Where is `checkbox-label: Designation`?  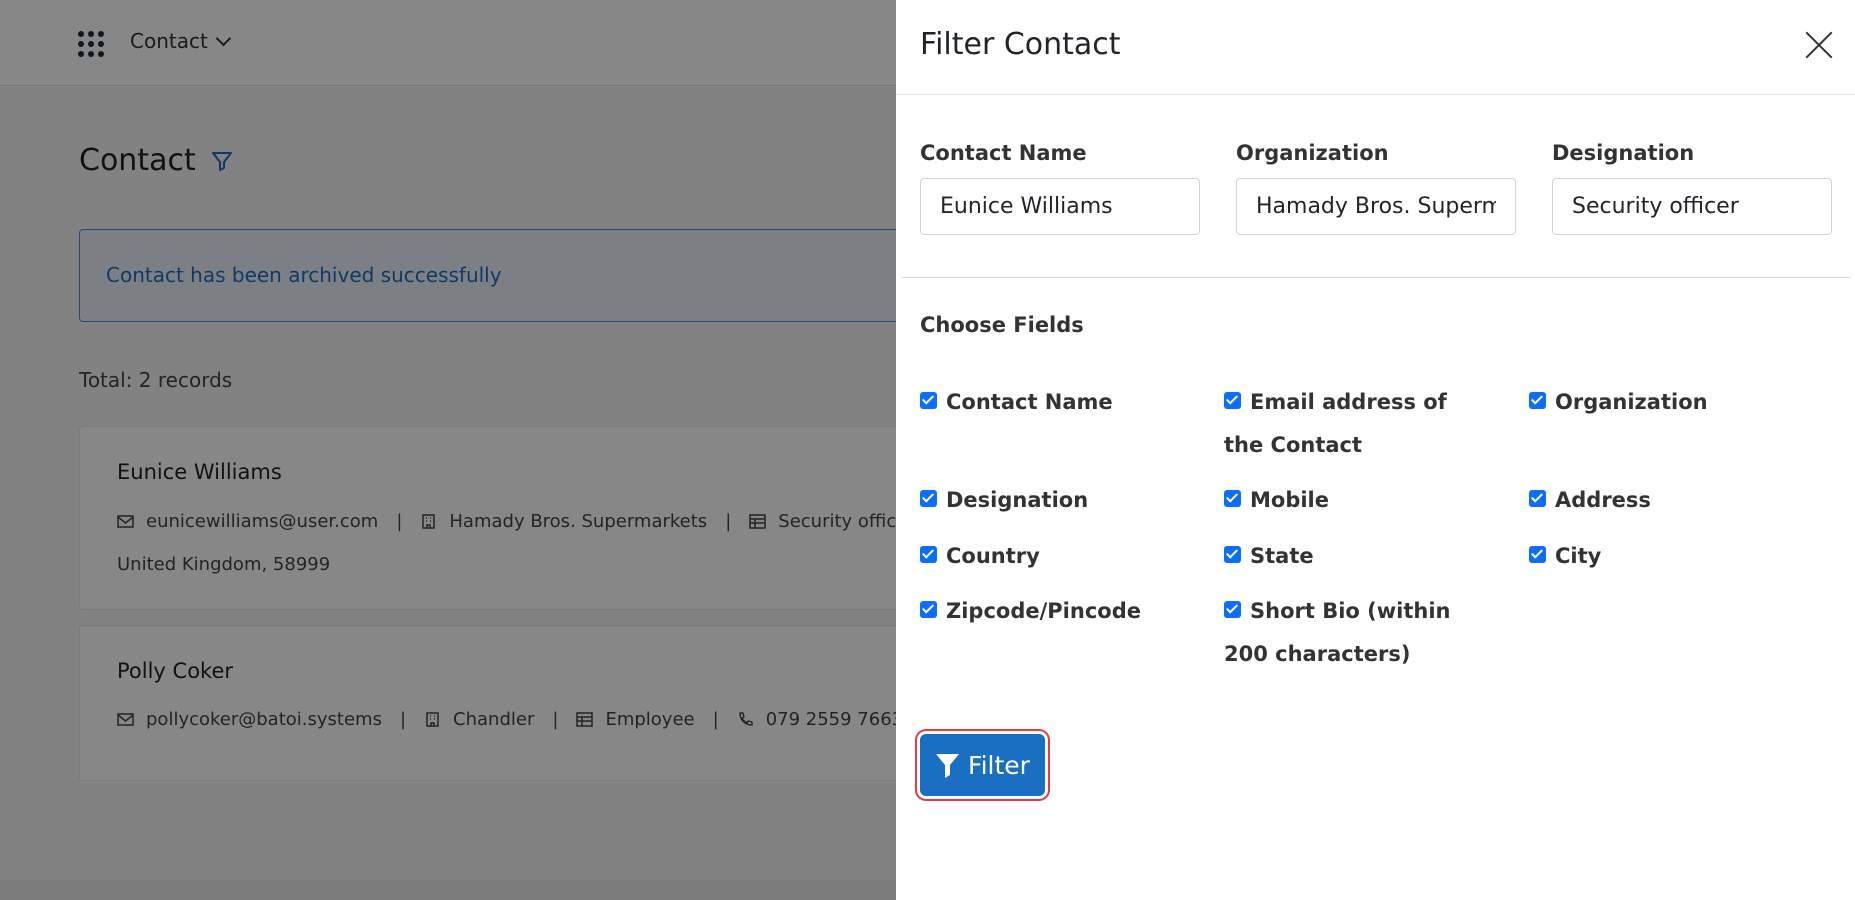
checkbox-label: Designation is located at coordinates (1017, 500).